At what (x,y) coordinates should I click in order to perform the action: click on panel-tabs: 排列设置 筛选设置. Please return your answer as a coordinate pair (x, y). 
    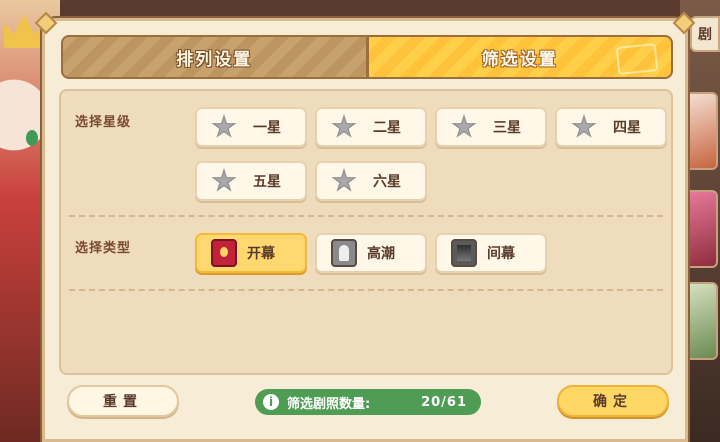
    Looking at the image, I should click on (367, 57).